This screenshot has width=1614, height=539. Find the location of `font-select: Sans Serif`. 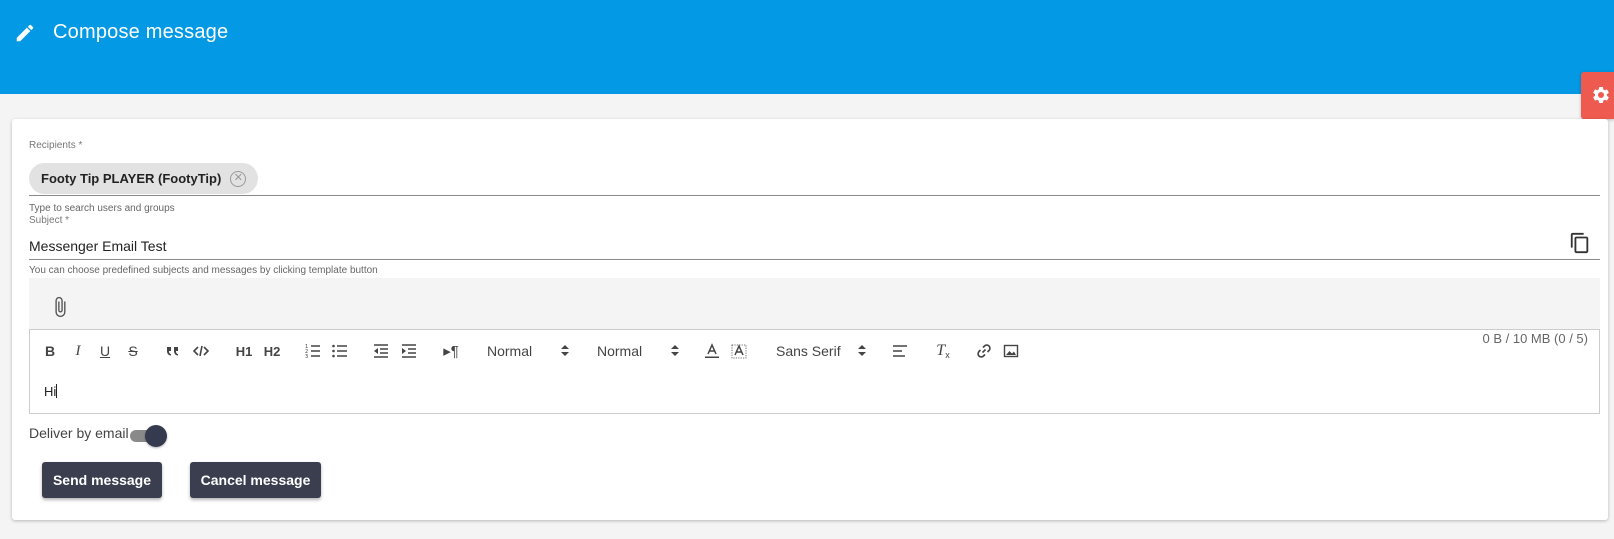

font-select: Sans Serif is located at coordinates (821, 351).